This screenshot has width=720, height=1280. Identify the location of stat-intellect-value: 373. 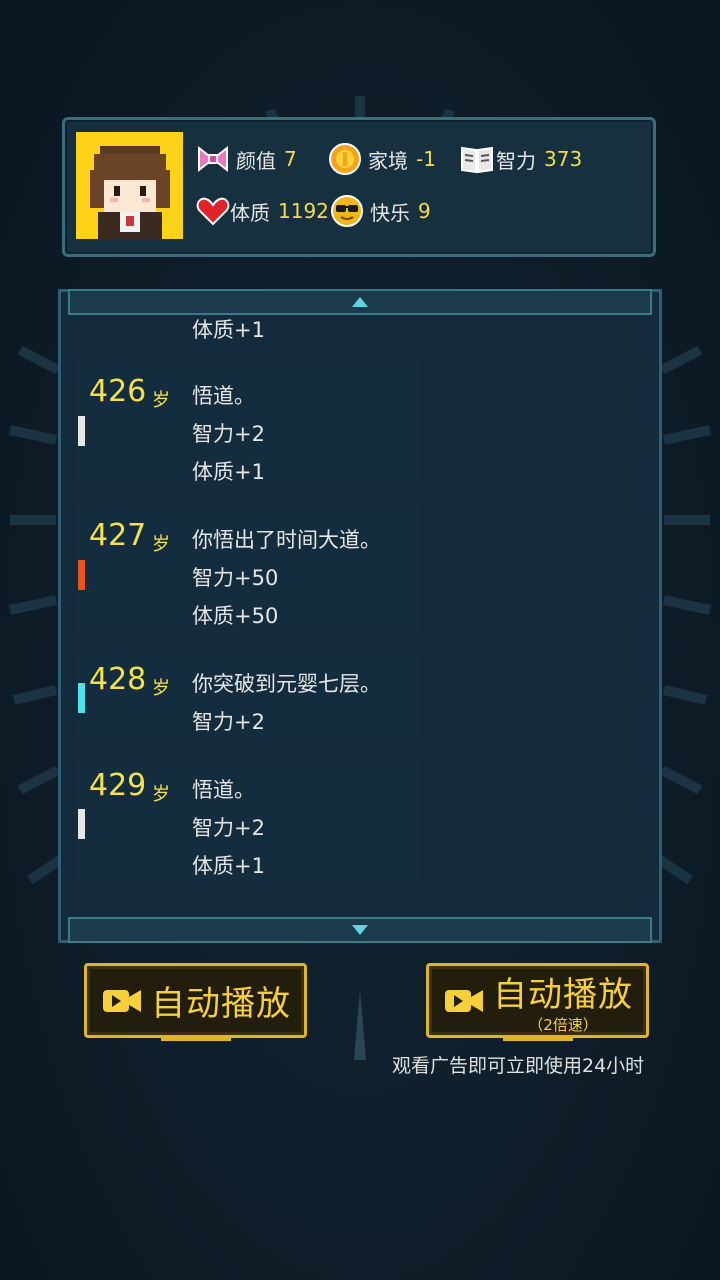
(563, 159).